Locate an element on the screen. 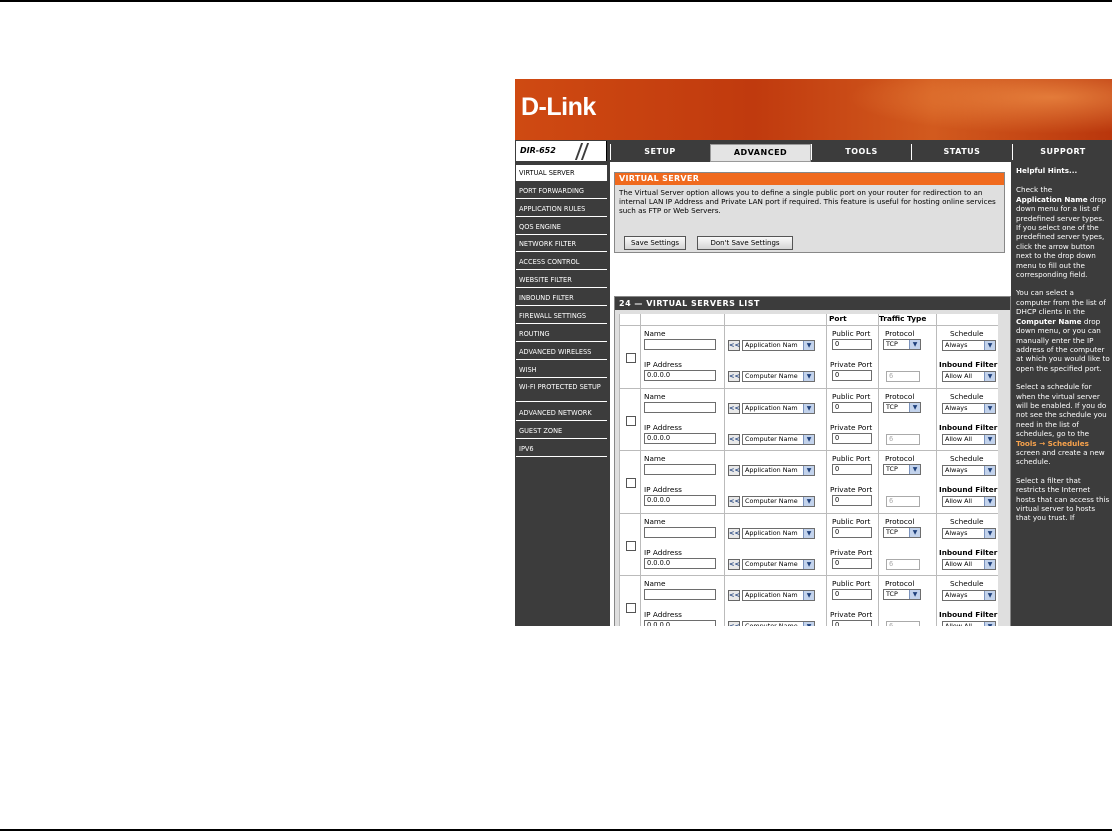 The height and width of the screenshot is (835, 1112). sidebar-item-access-control: ACCESS CONTROL is located at coordinates (561, 262).